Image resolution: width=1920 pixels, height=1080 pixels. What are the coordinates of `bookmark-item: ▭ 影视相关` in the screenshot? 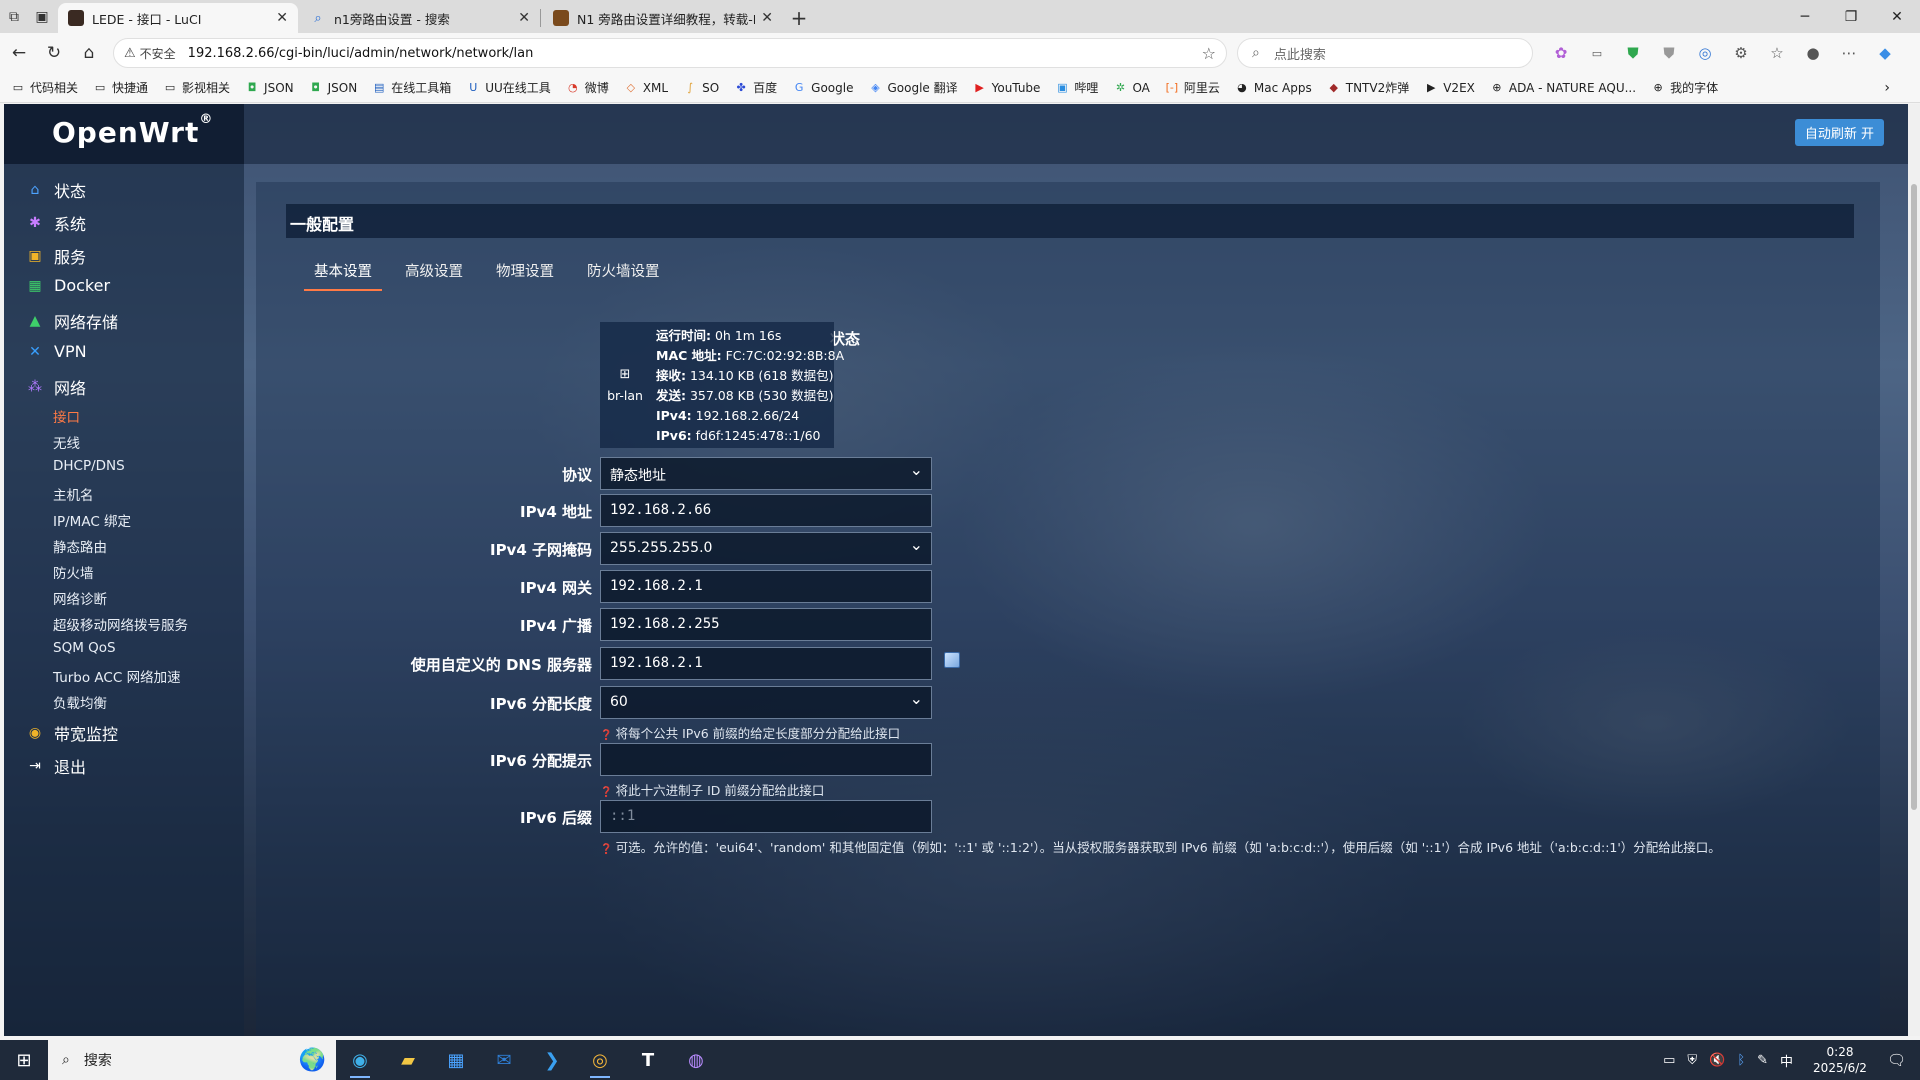 It's located at (196, 87).